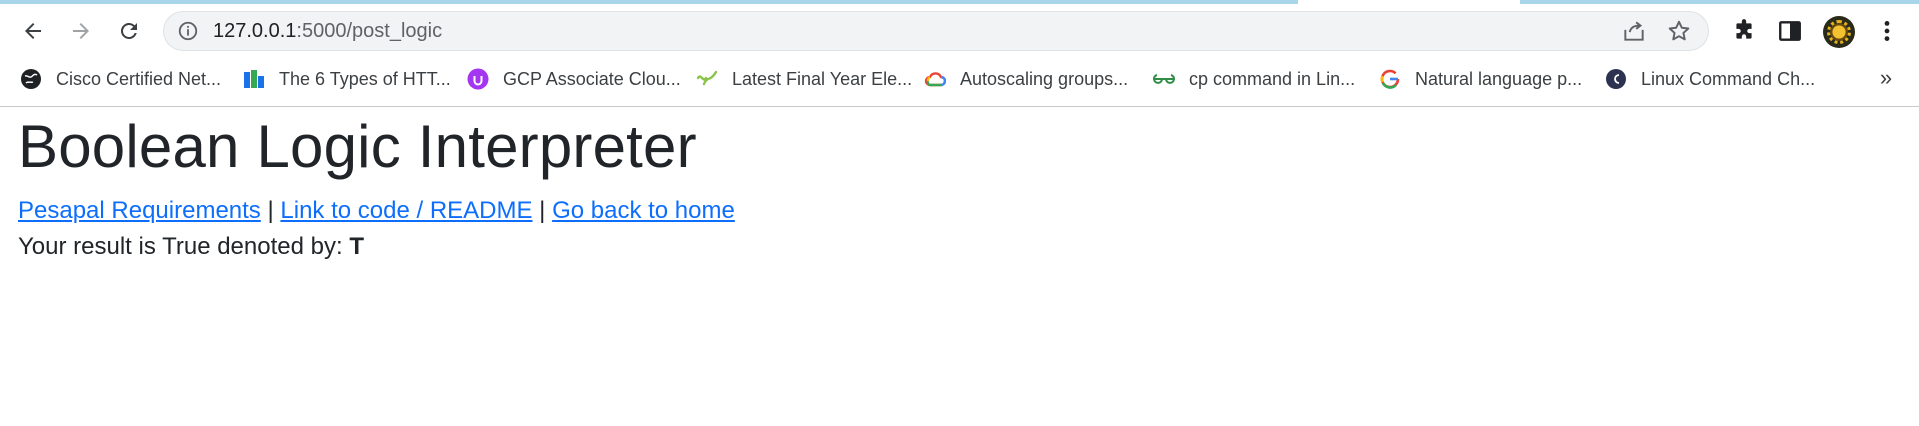 The height and width of the screenshot is (426, 1919). What do you see at coordinates (1887, 31) in the screenshot?
I see `menu-kebab-icon` at bounding box center [1887, 31].